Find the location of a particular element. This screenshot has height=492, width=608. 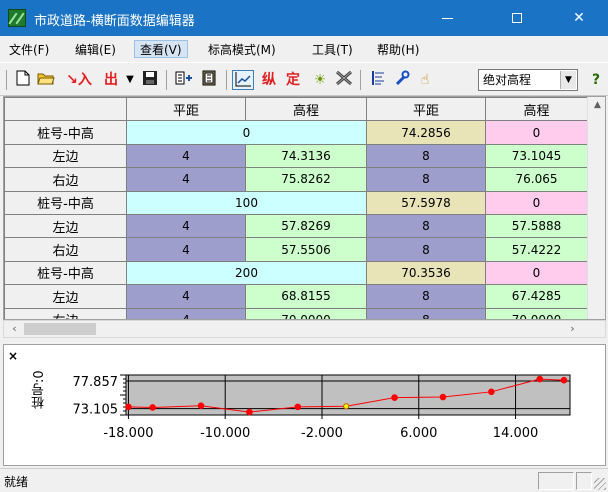

center-elevation-cell: 70.3536 is located at coordinates (426, 273).